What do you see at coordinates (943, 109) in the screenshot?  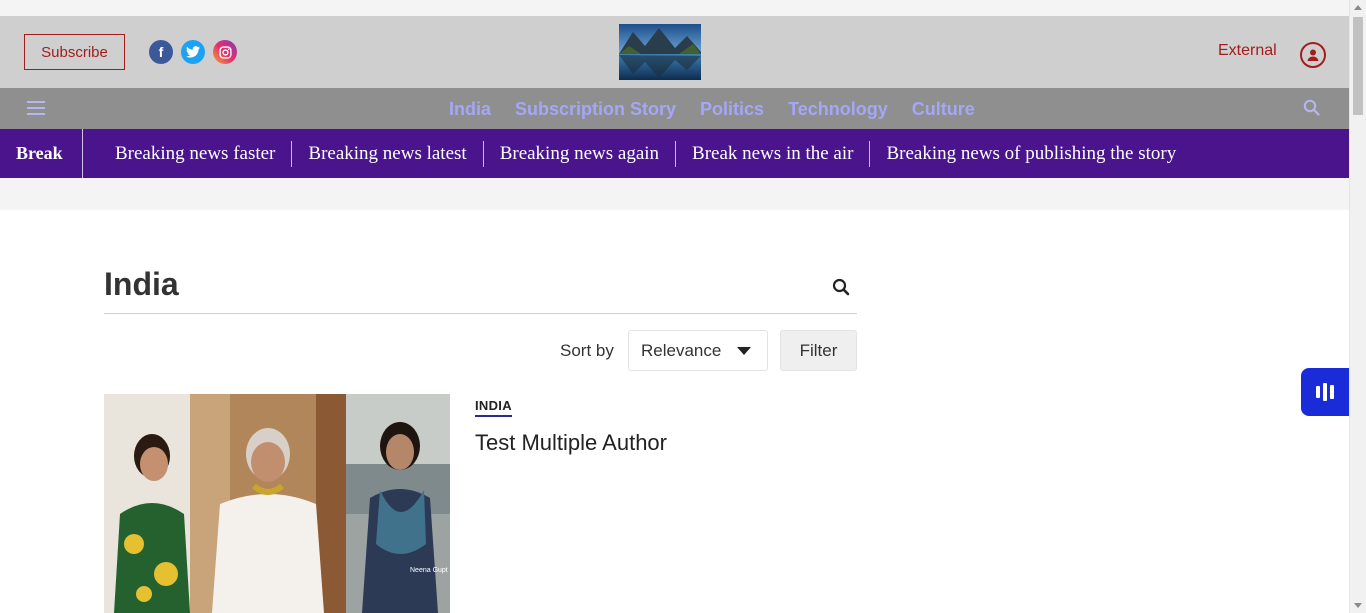 I see `nav-link-culture: Culture` at bounding box center [943, 109].